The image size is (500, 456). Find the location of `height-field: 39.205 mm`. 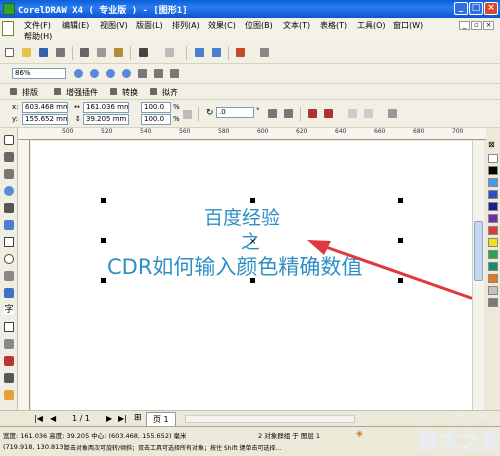

height-field: 39.205 mm is located at coordinates (106, 119).